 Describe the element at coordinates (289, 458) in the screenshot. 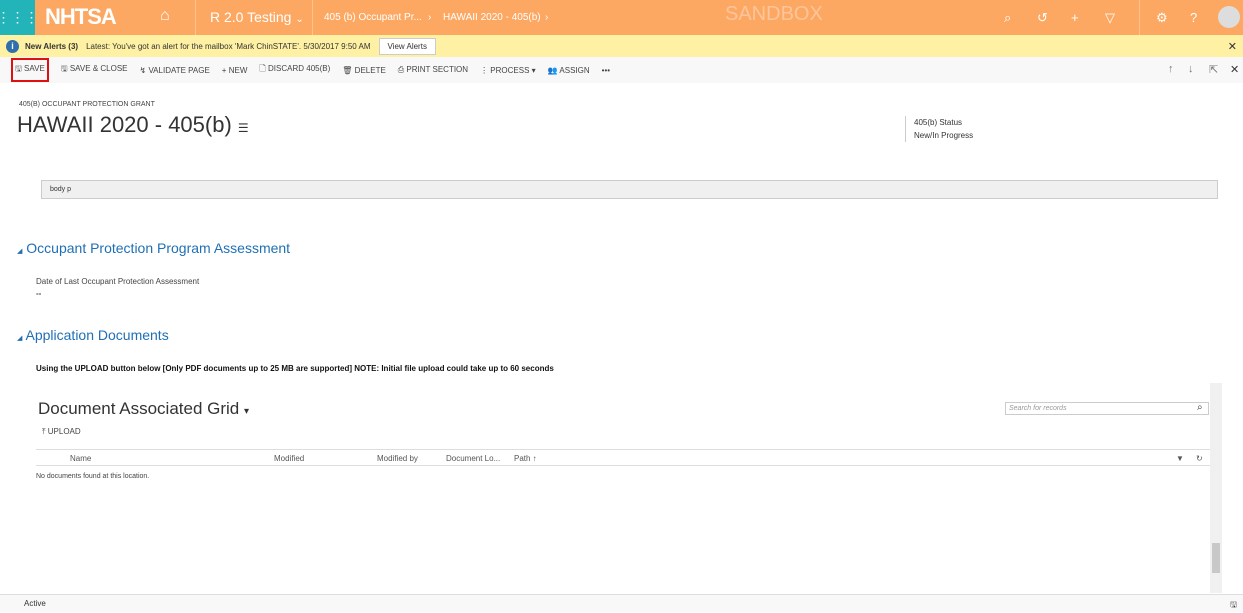

I see `column-modified: Modified` at that location.